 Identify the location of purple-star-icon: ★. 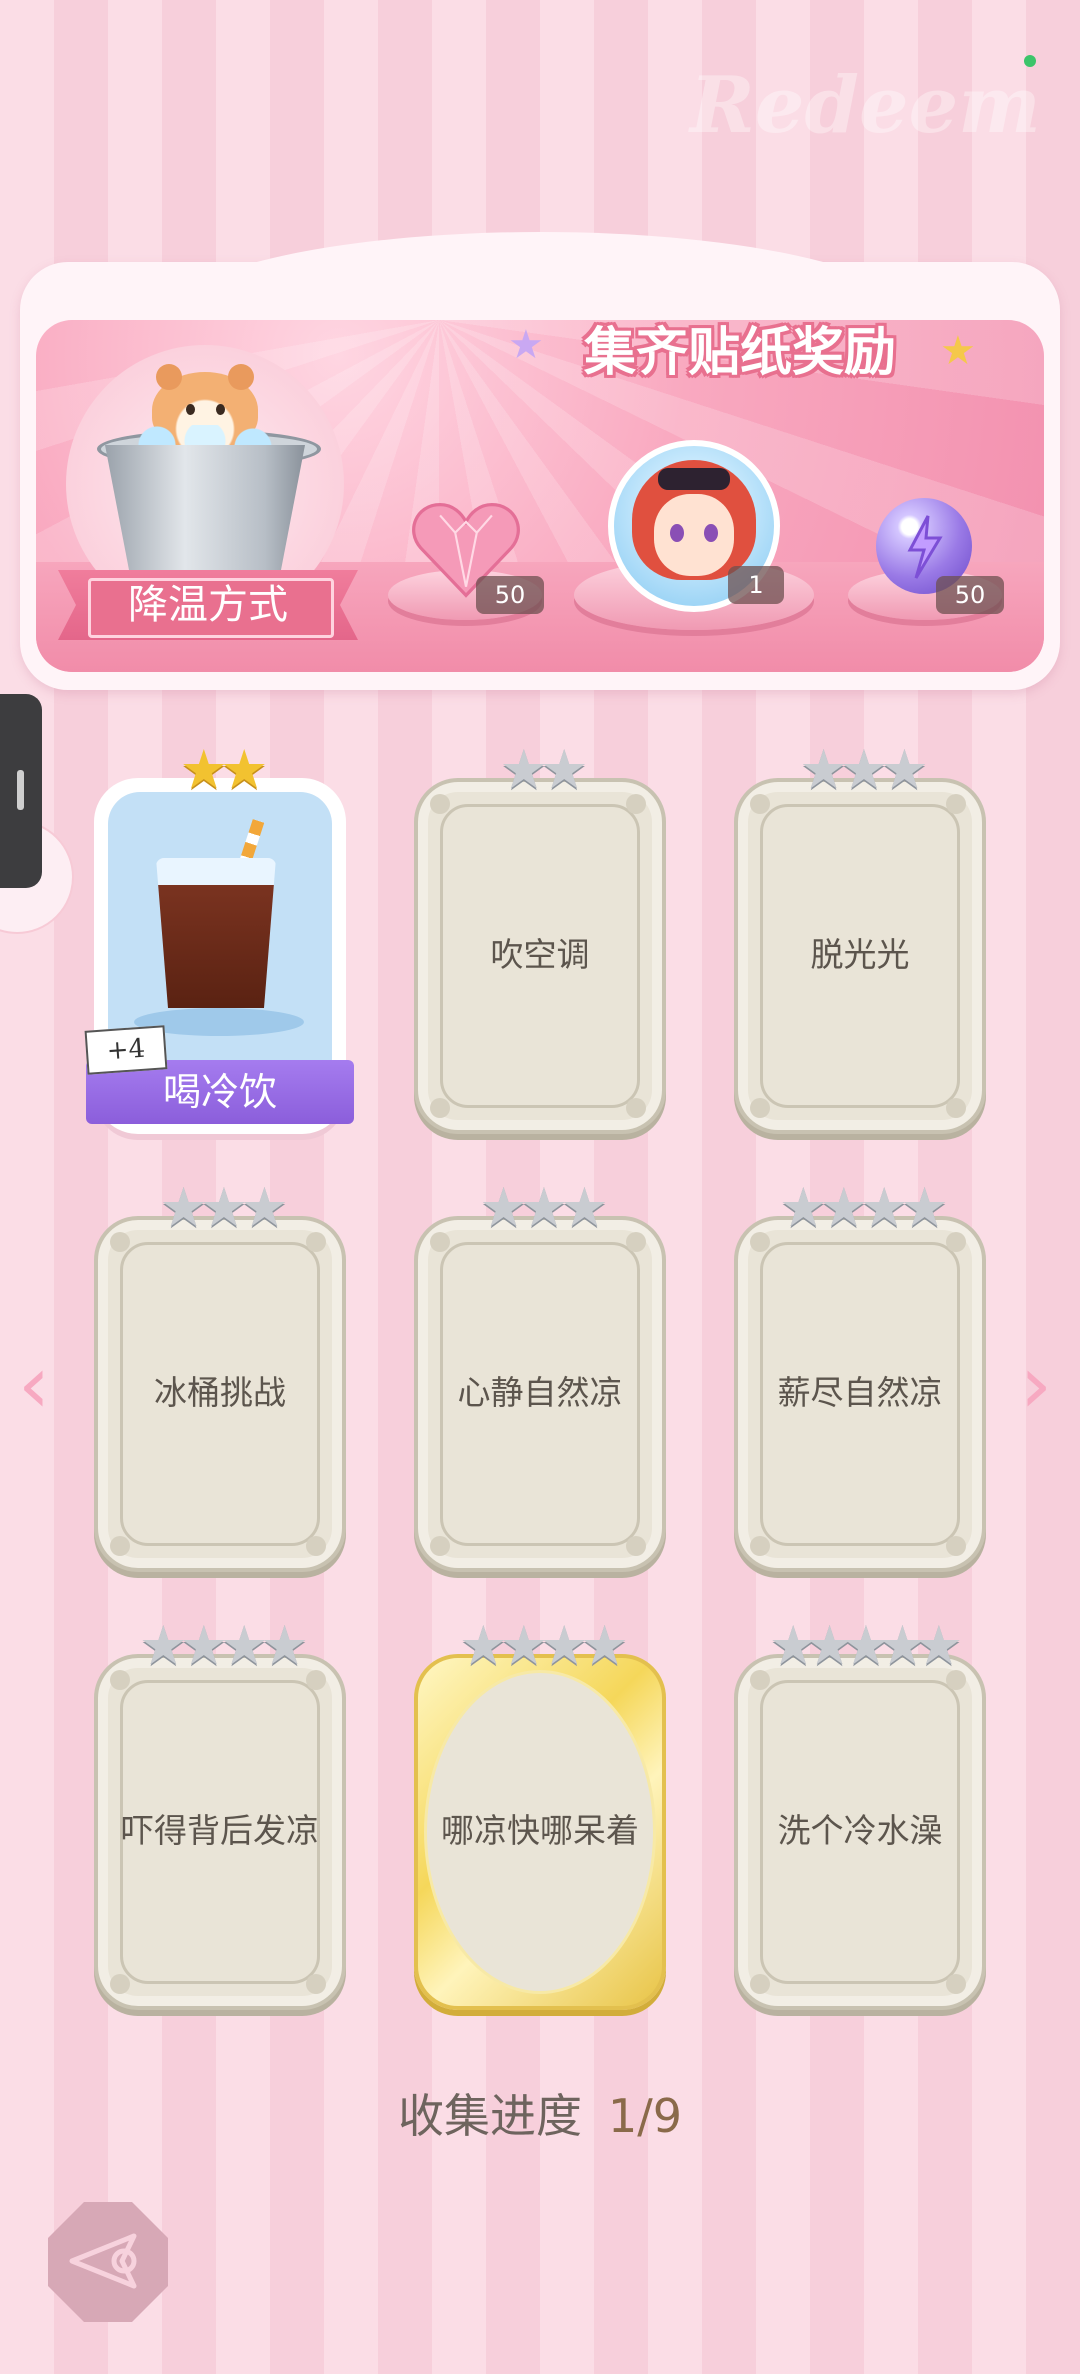
(526, 345).